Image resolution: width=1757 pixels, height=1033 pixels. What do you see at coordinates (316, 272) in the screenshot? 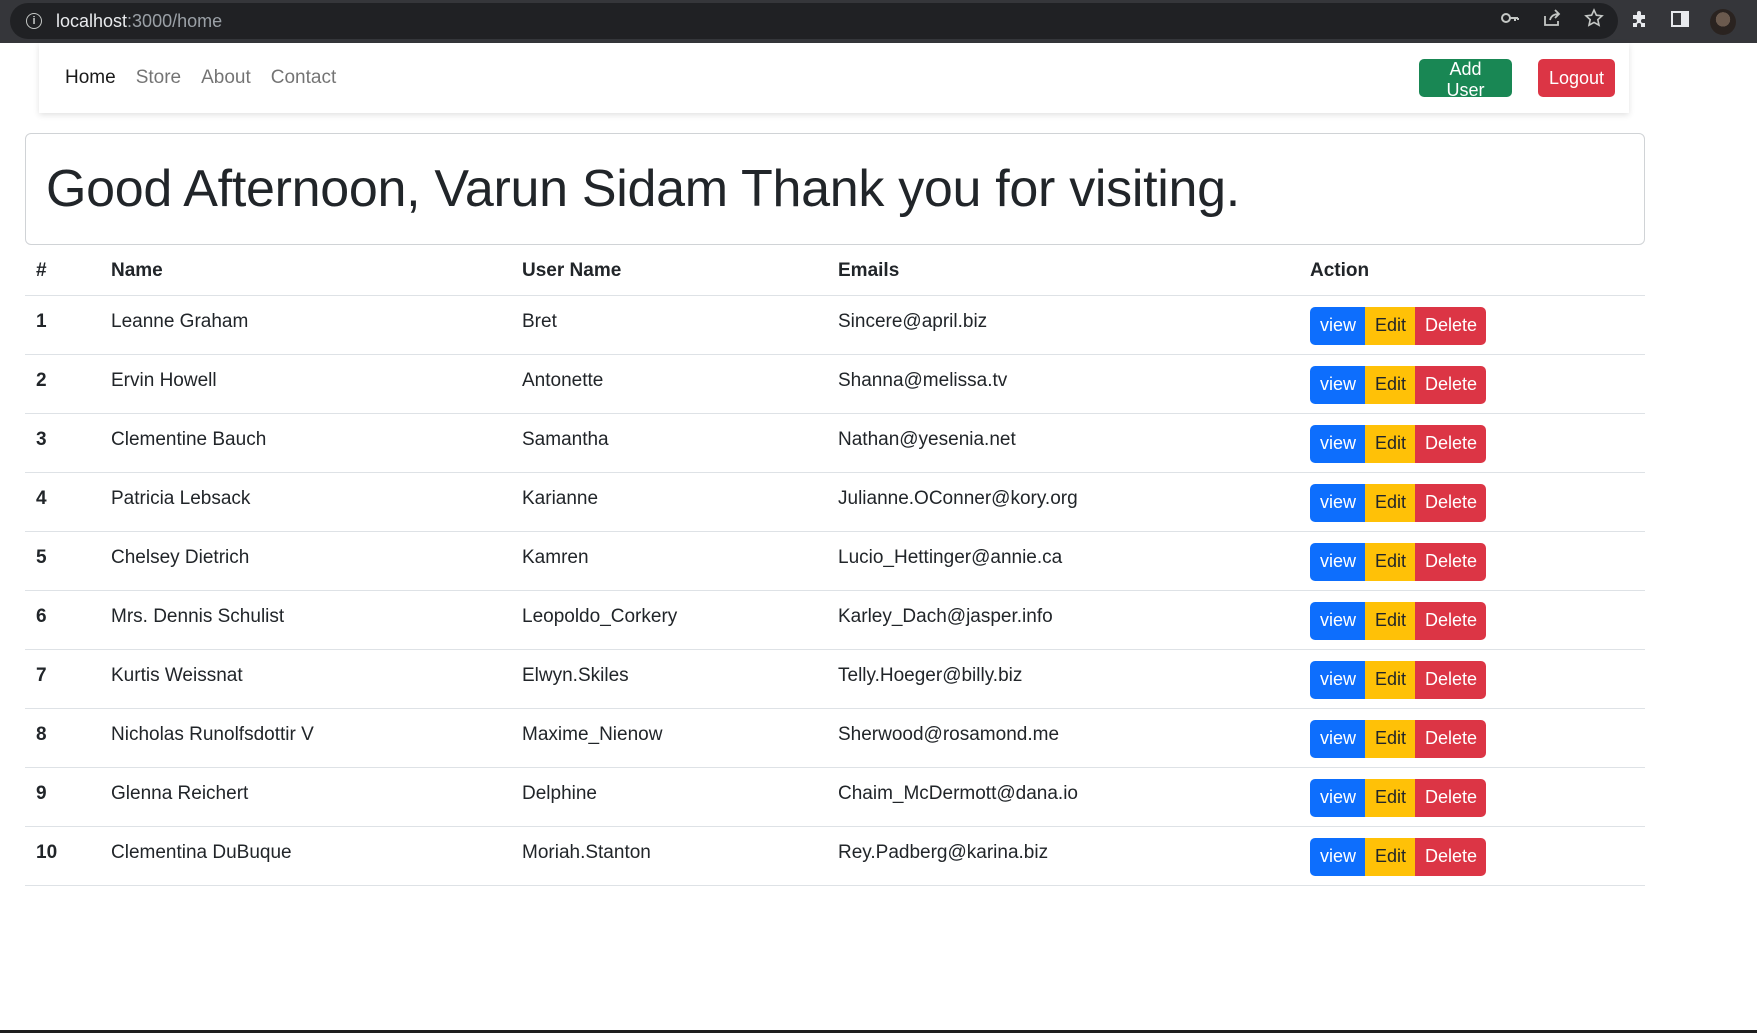
I see `header-name: Name` at bounding box center [316, 272].